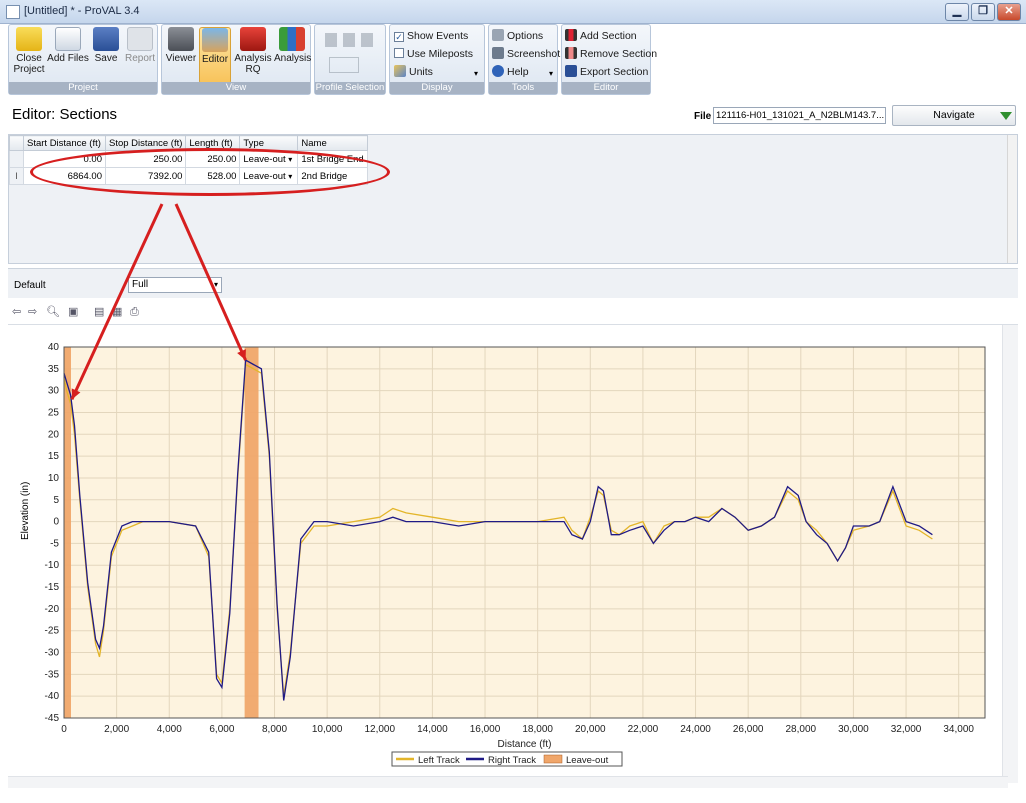 This screenshot has width=1026, height=803. Describe the element at coordinates (590, 729) in the screenshot. I see `x-tick-label: 20,000` at that location.